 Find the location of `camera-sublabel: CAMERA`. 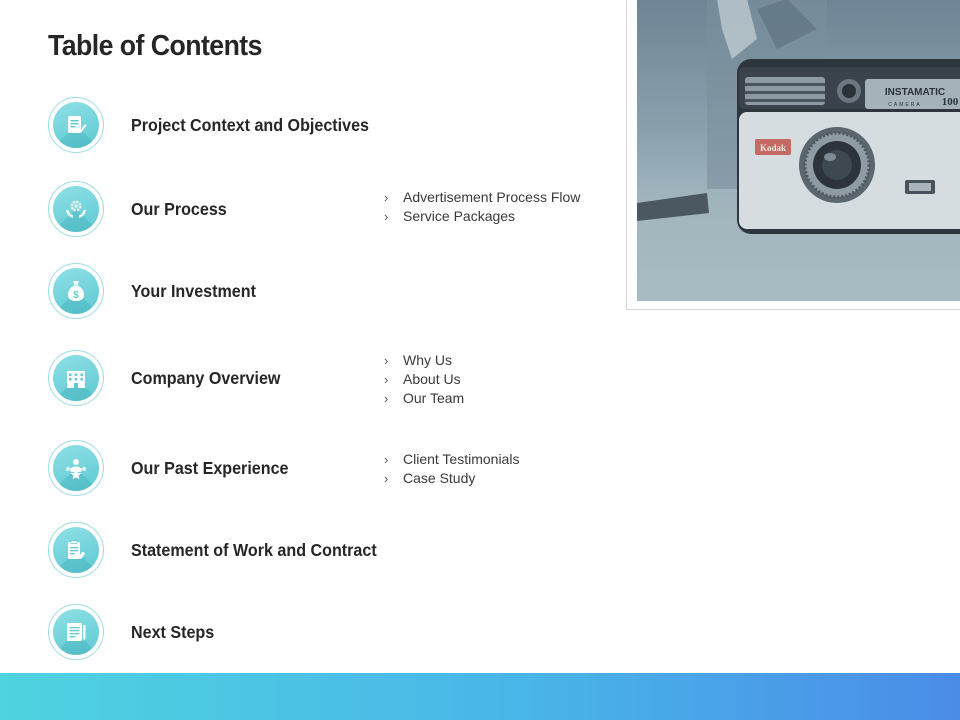

camera-sublabel: CAMERA is located at coordinates (904, 105).